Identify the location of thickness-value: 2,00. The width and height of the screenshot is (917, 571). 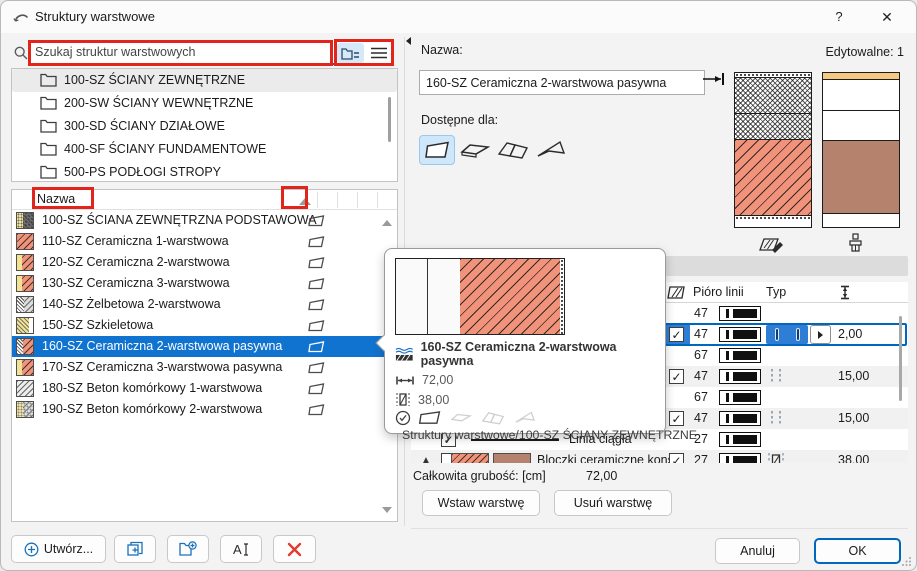
(850, 334).